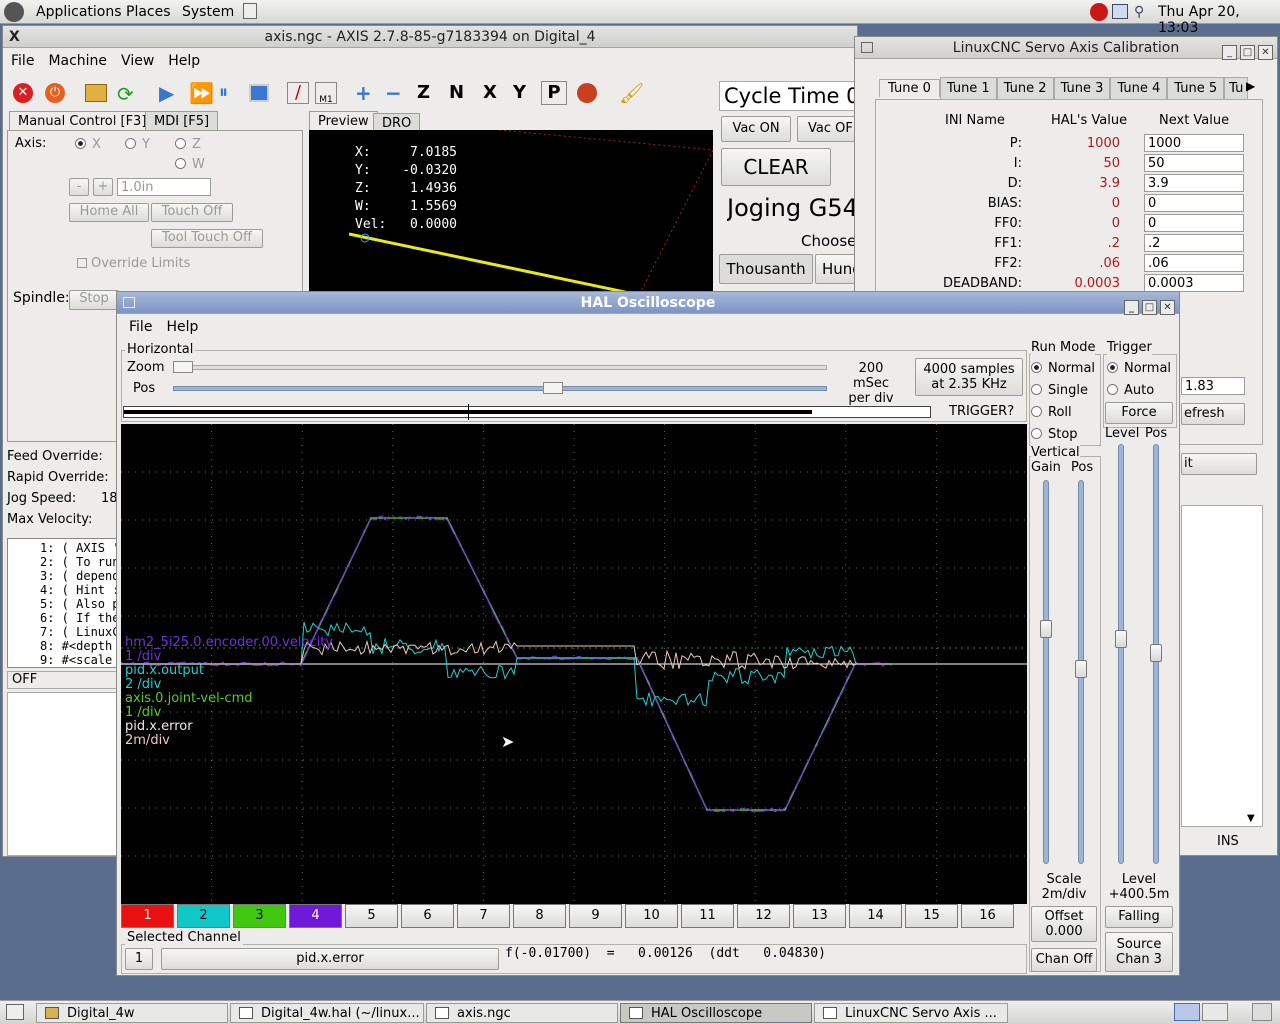 The height and width of the screenshot is (1024, 1280). I want to click on gnome-foot-icon, so click(14, 12).